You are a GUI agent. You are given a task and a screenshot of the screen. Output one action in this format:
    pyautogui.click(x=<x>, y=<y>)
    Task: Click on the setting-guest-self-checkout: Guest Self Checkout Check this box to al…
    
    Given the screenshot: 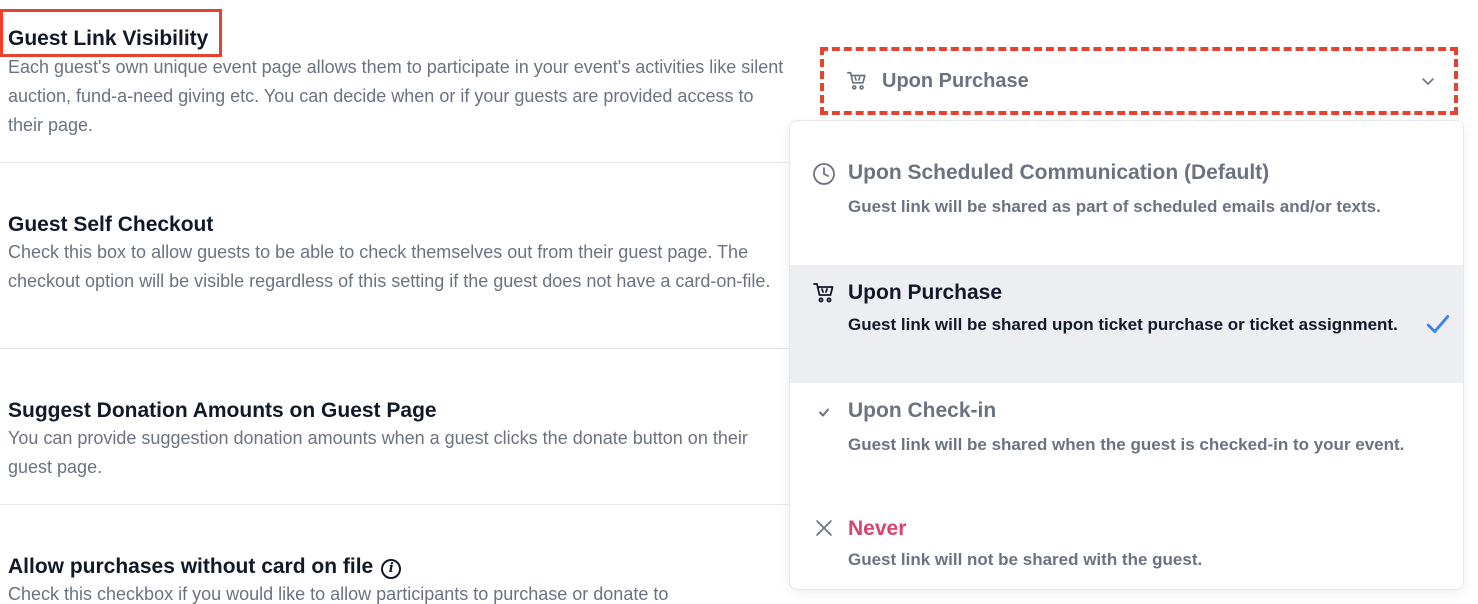 What is the action you would take?
    pyautogui.click(x=398, y=254)
    